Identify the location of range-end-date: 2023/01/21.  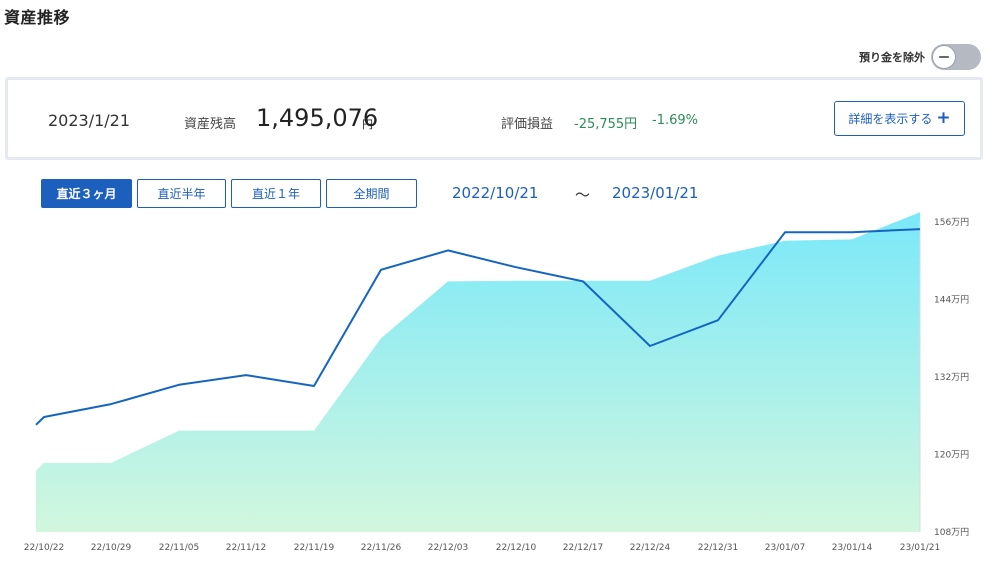
(655, 193).